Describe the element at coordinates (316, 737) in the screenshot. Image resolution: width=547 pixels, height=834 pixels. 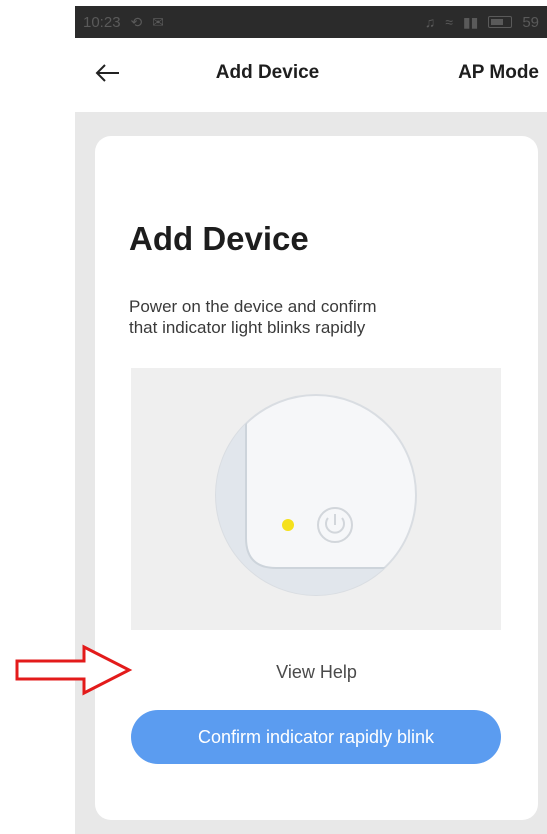
I see `confirm-blink-button: Confirm indicator rapidly blink` at that location.